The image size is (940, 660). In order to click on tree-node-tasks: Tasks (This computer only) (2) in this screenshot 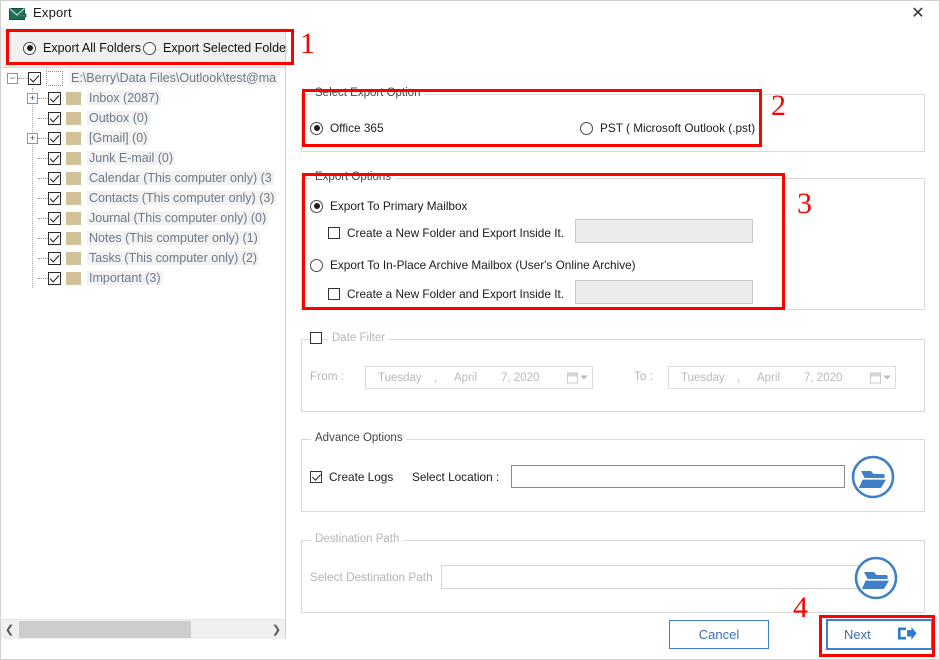, I will do `click(143, 258)`.